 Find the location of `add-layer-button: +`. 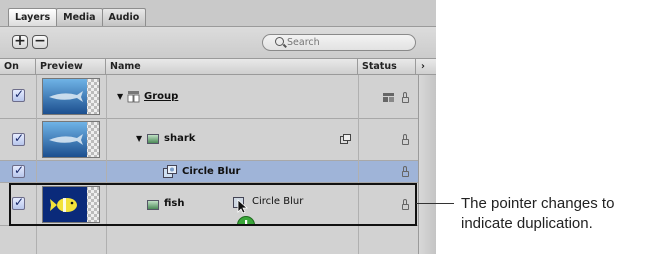

add-layer-button: + is located at coordinates (20, 41).